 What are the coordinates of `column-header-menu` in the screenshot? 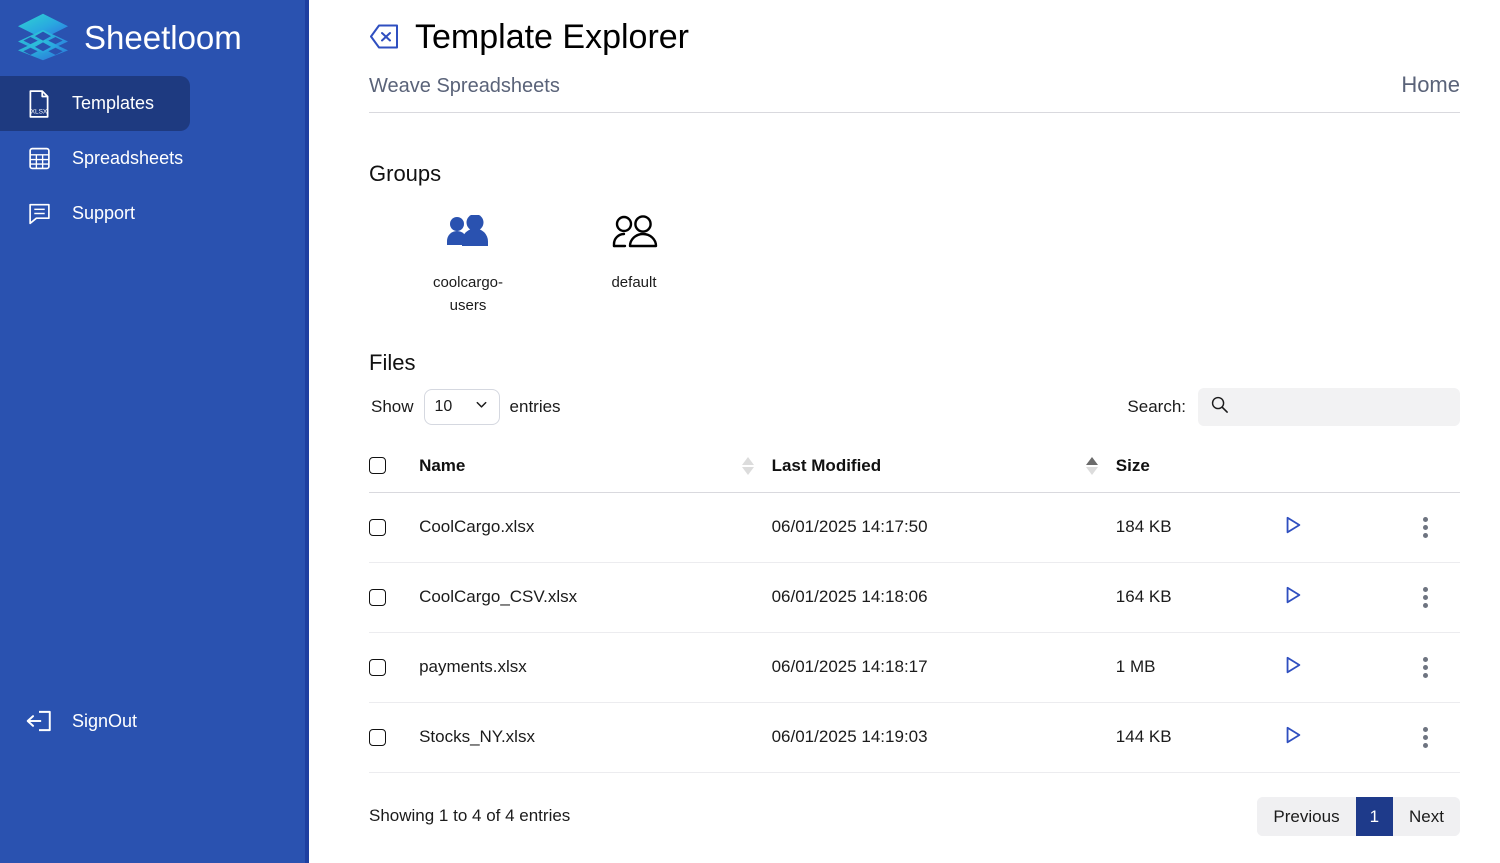 It's located at (1428, 469).